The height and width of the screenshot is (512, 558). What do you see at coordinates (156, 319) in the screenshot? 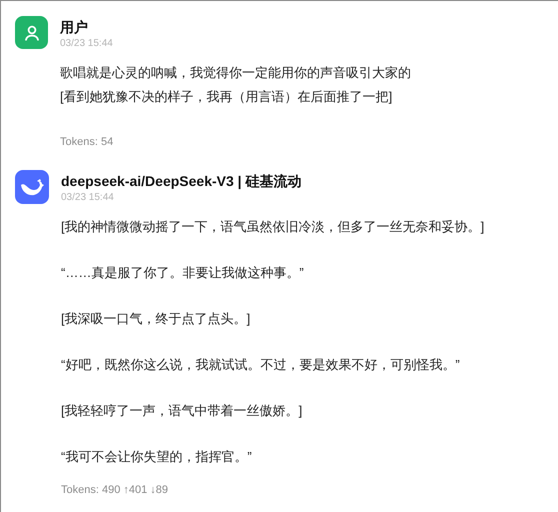
I see `message-paragraph: [我深吸一口气，终于点了点头。]` at bounding box center [156, 319].